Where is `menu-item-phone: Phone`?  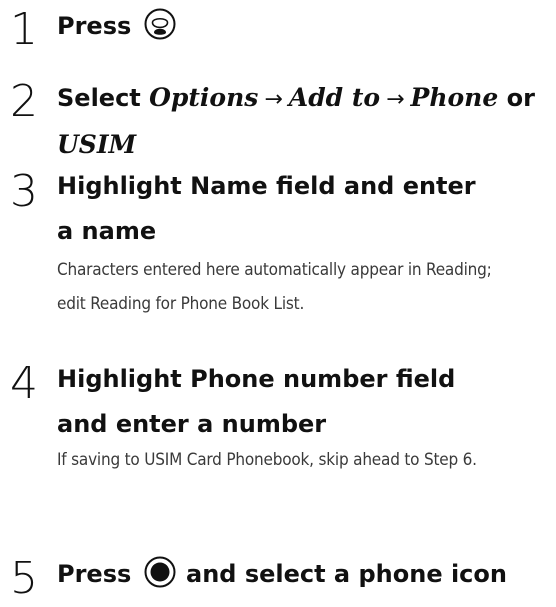 menu-item-phone: Phone is located at coordinates (454, 97).